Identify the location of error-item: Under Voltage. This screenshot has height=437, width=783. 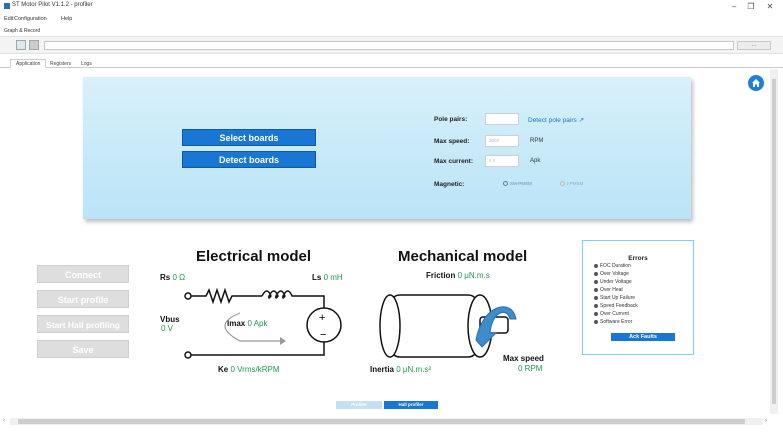
(613, 282).